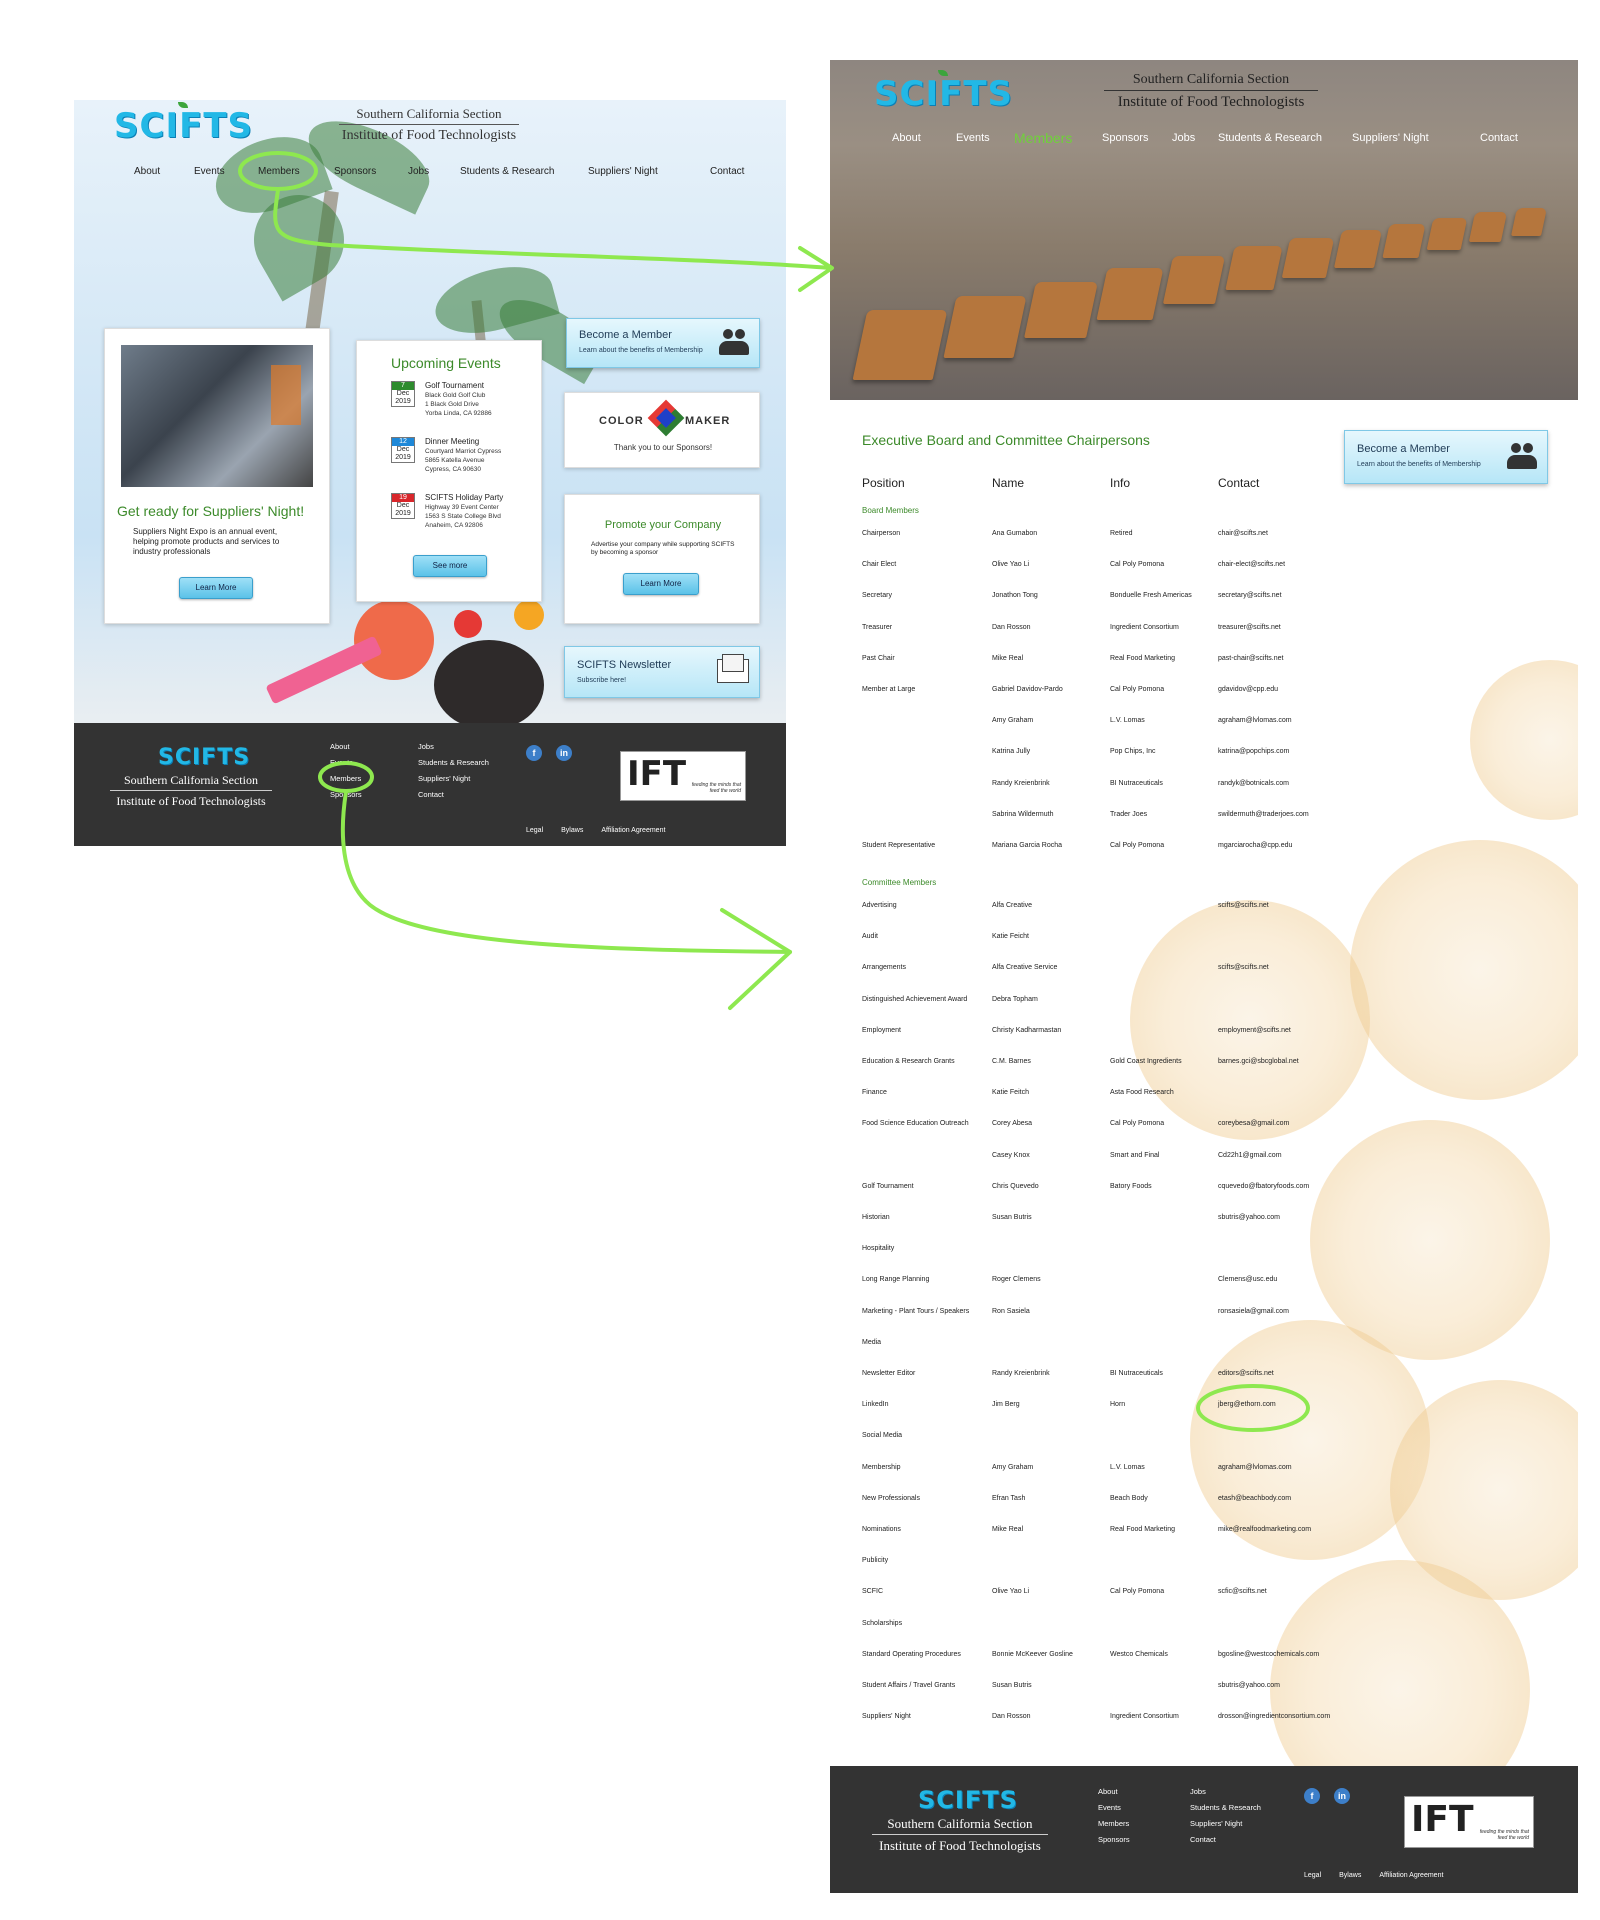  Describe the element at coordinates (1144, 1717) in the screenshot. I see `row-info: Ingredient Consortium` at that location.